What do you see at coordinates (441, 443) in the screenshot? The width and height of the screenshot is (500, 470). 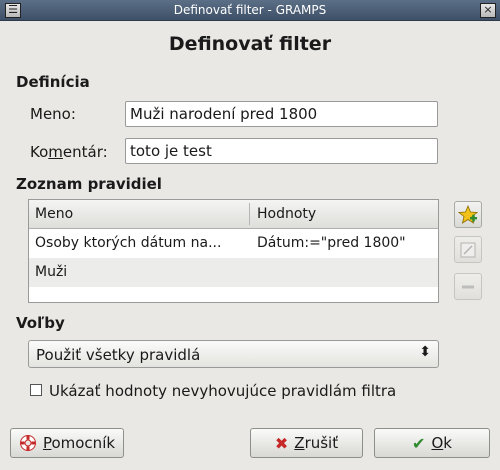 I see `ok-button-label: Ok` at bounding box center [441, 443].